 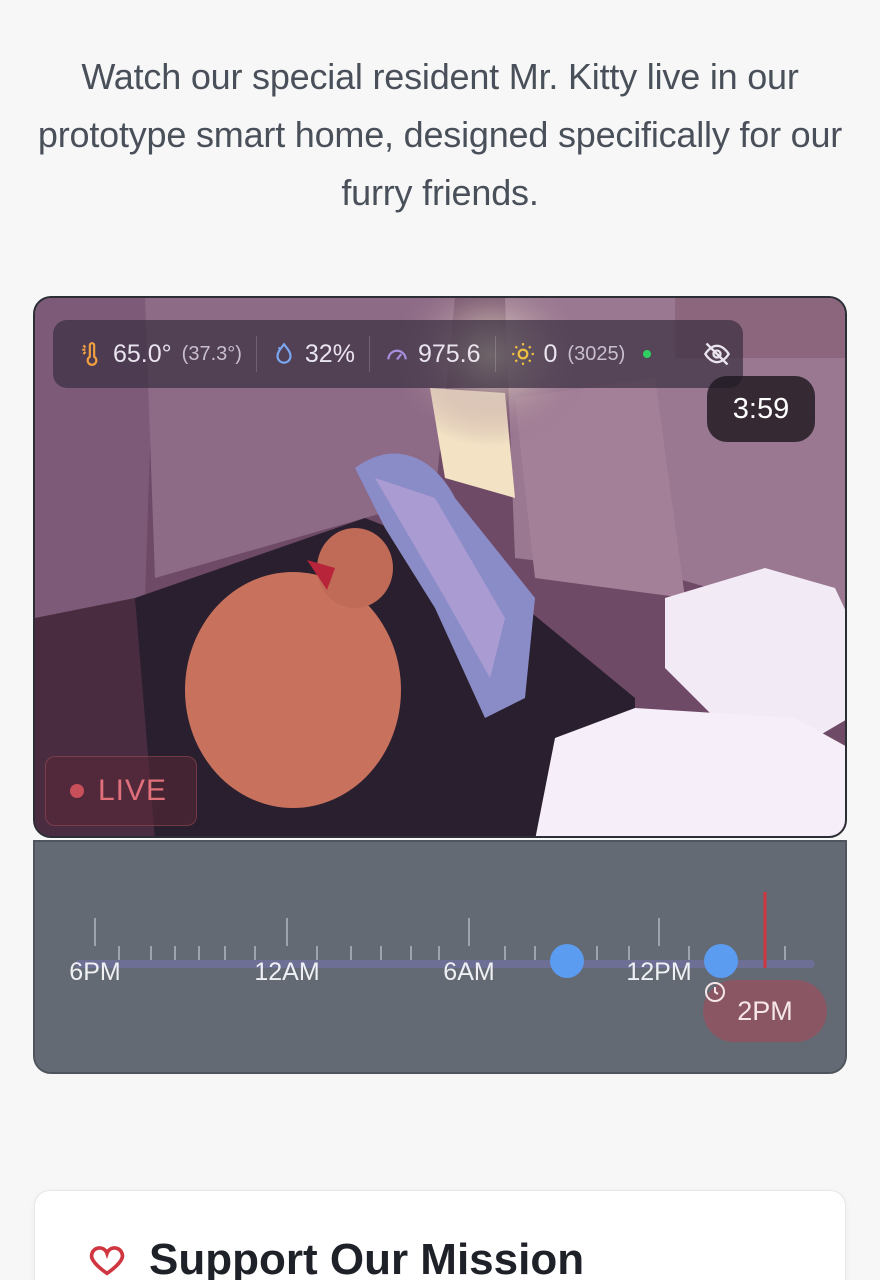 What do you see at coordinates (367, 1257) in the screenshot?
I see `support-title: Support Our Mission` at bounding box center [367, 1257].